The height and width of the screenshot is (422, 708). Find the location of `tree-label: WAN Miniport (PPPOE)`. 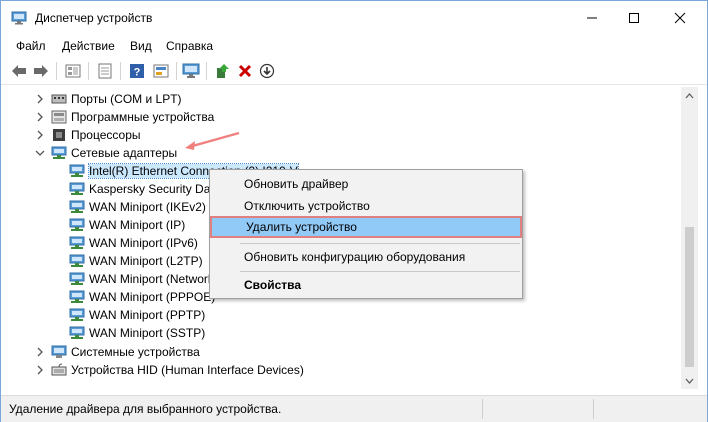

tree-label: WAN Miniport (PPPOE) is located at coordinates (152, 297).